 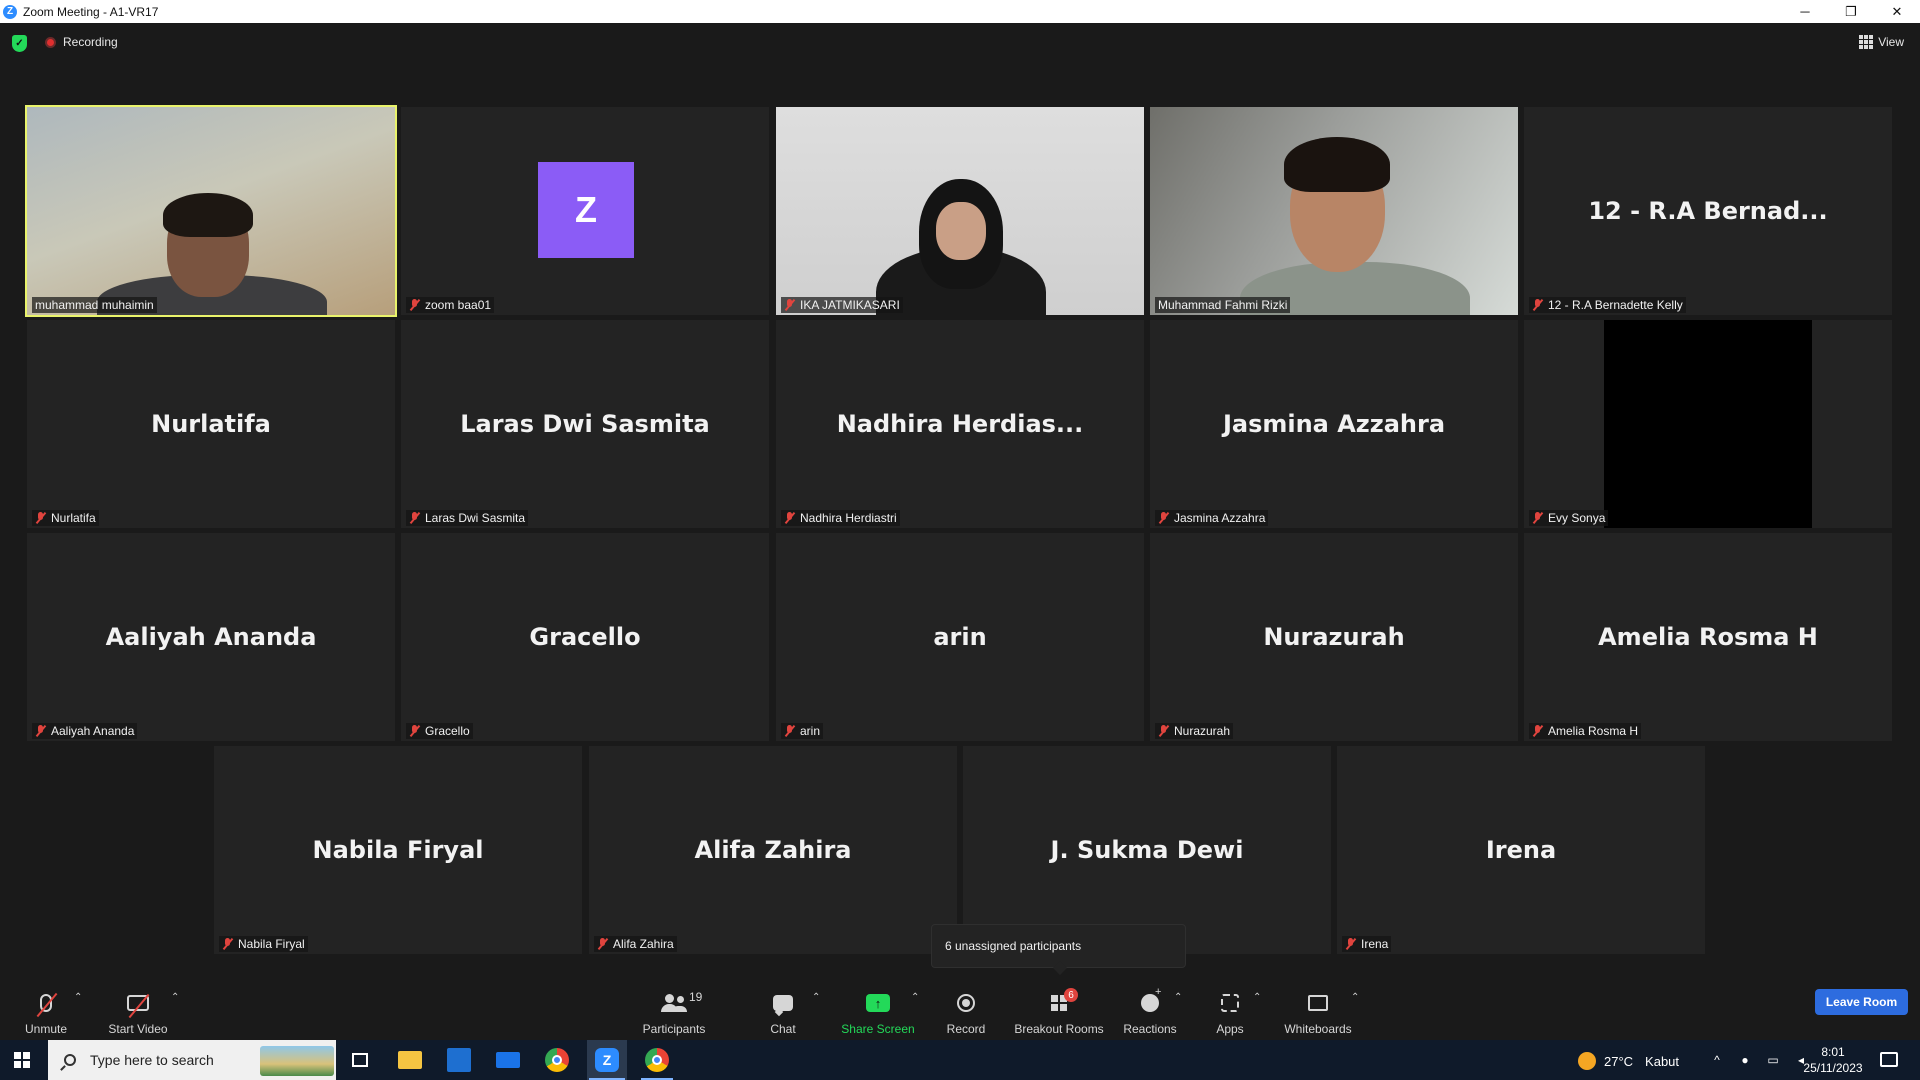 What do you see at coordinates (22, 1060) in the screenshot?
I see `windows-start-icon` at bounding box center [22, 1060].